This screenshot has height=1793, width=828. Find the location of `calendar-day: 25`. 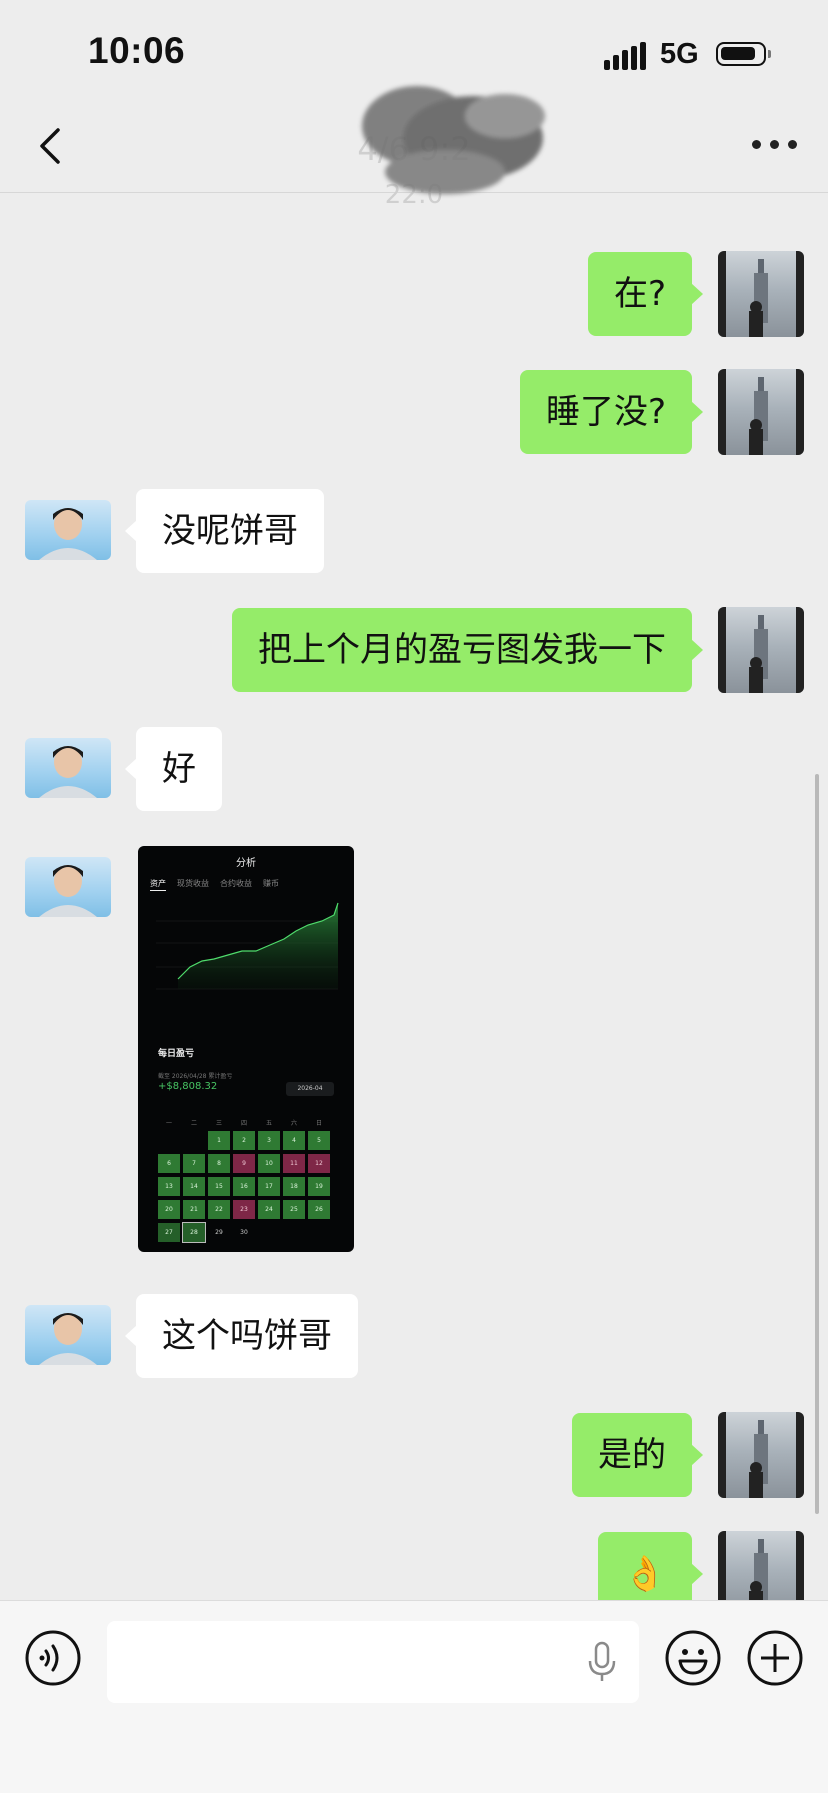

calendar-day: 25 is located at coordinates (294, 1209).